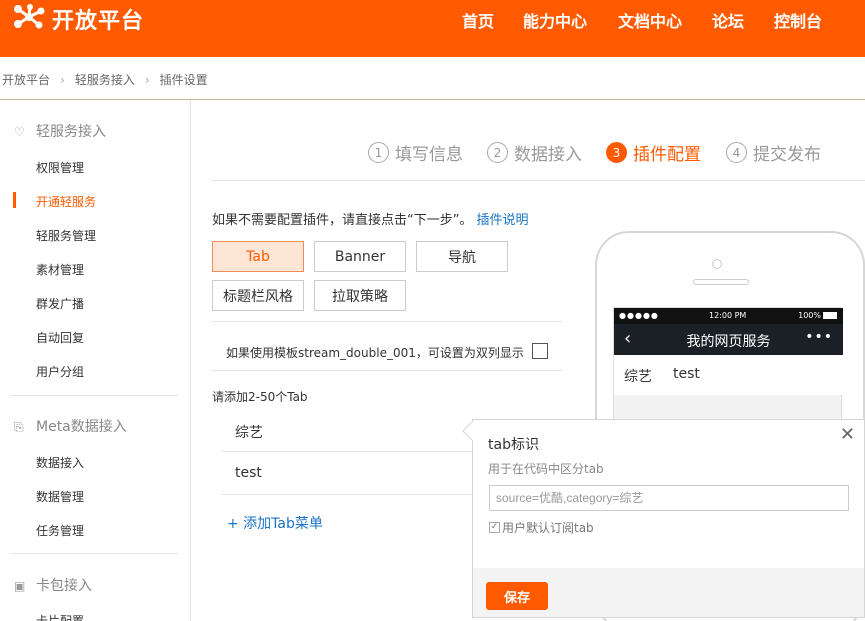  I want to click on sidebar-item-permissions: 权限管理, so click(60, 167).